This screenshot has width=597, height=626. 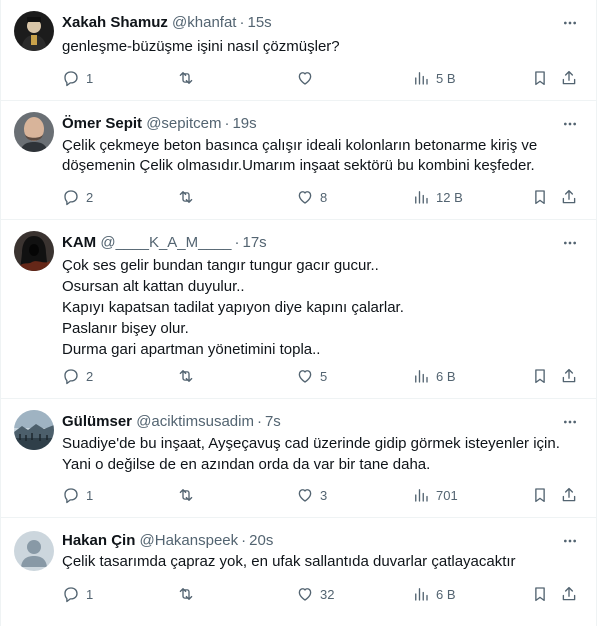 What do you see at coordinates (434, 78) in the screenshot?
I see `views-button: 5 B` at bounding box center [434, 78].